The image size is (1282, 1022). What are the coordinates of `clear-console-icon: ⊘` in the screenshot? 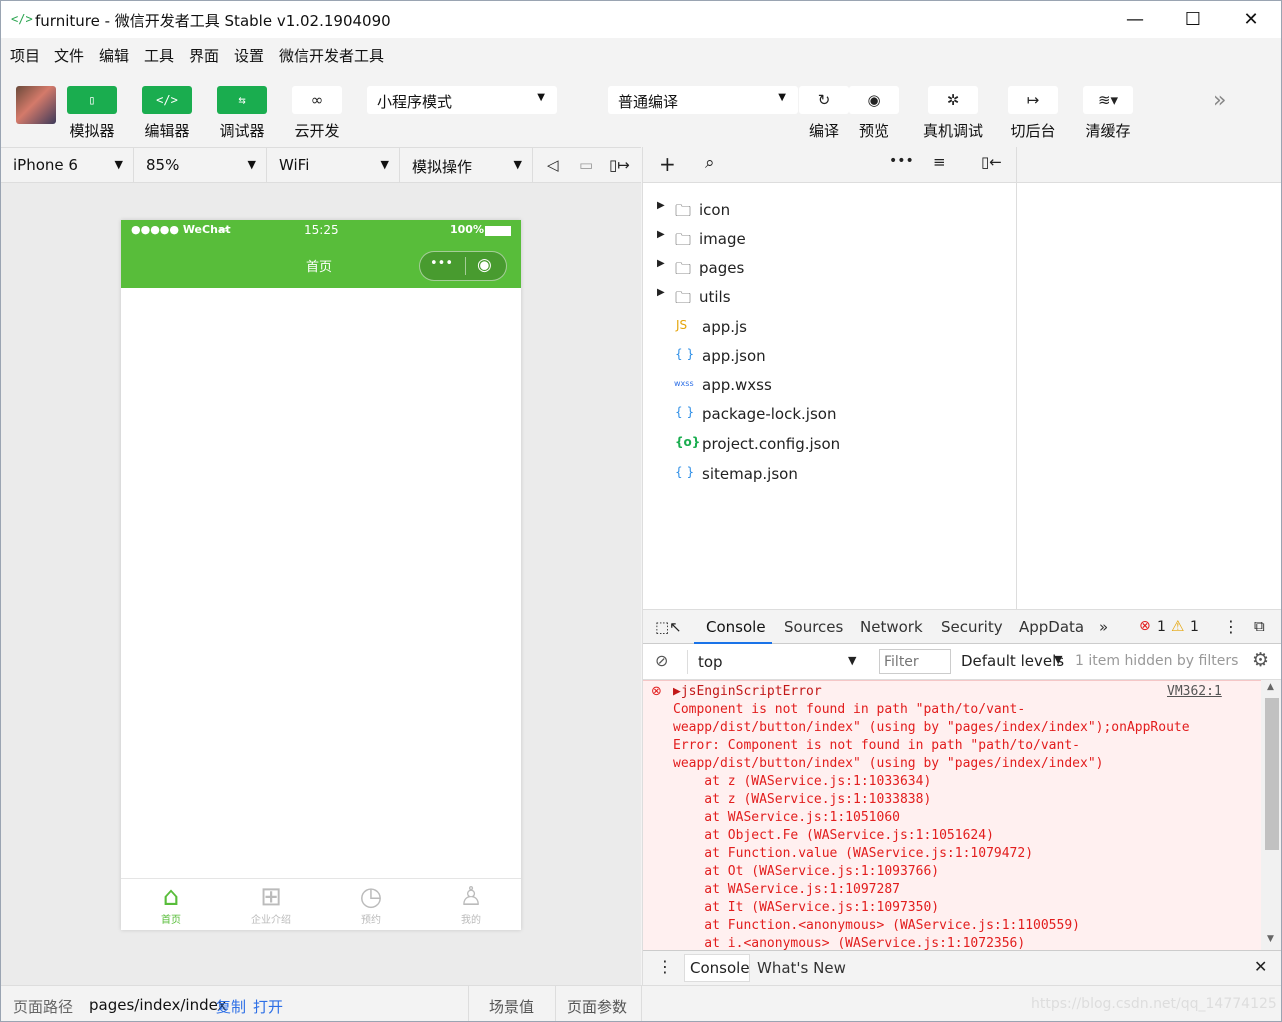 It's located at (661, 660).